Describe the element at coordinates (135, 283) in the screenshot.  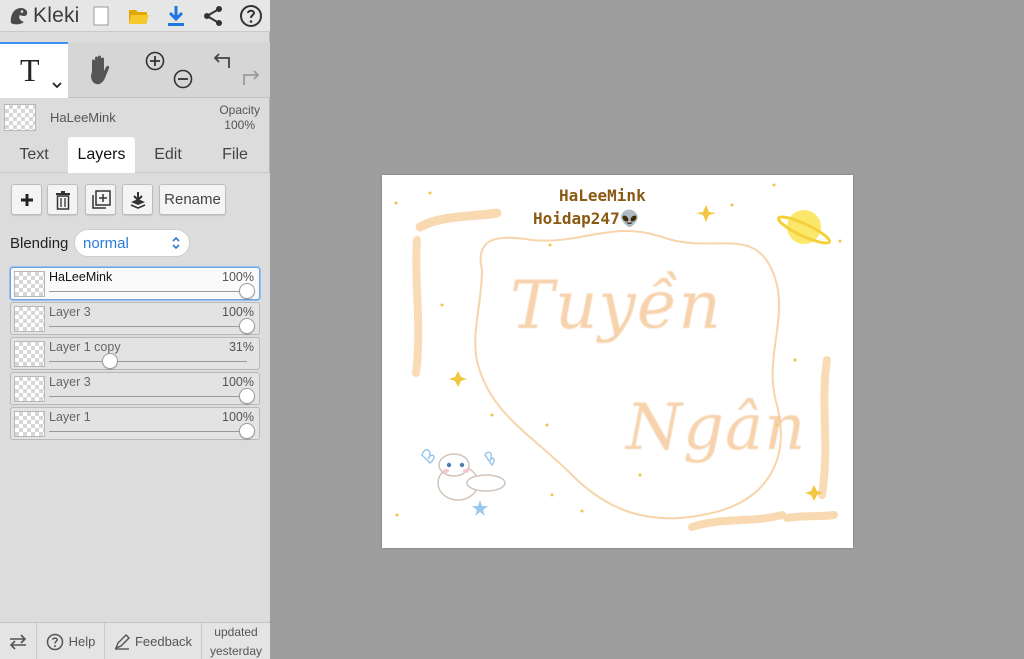
I see `layer-row: HaLeeMink 100%` at that location.